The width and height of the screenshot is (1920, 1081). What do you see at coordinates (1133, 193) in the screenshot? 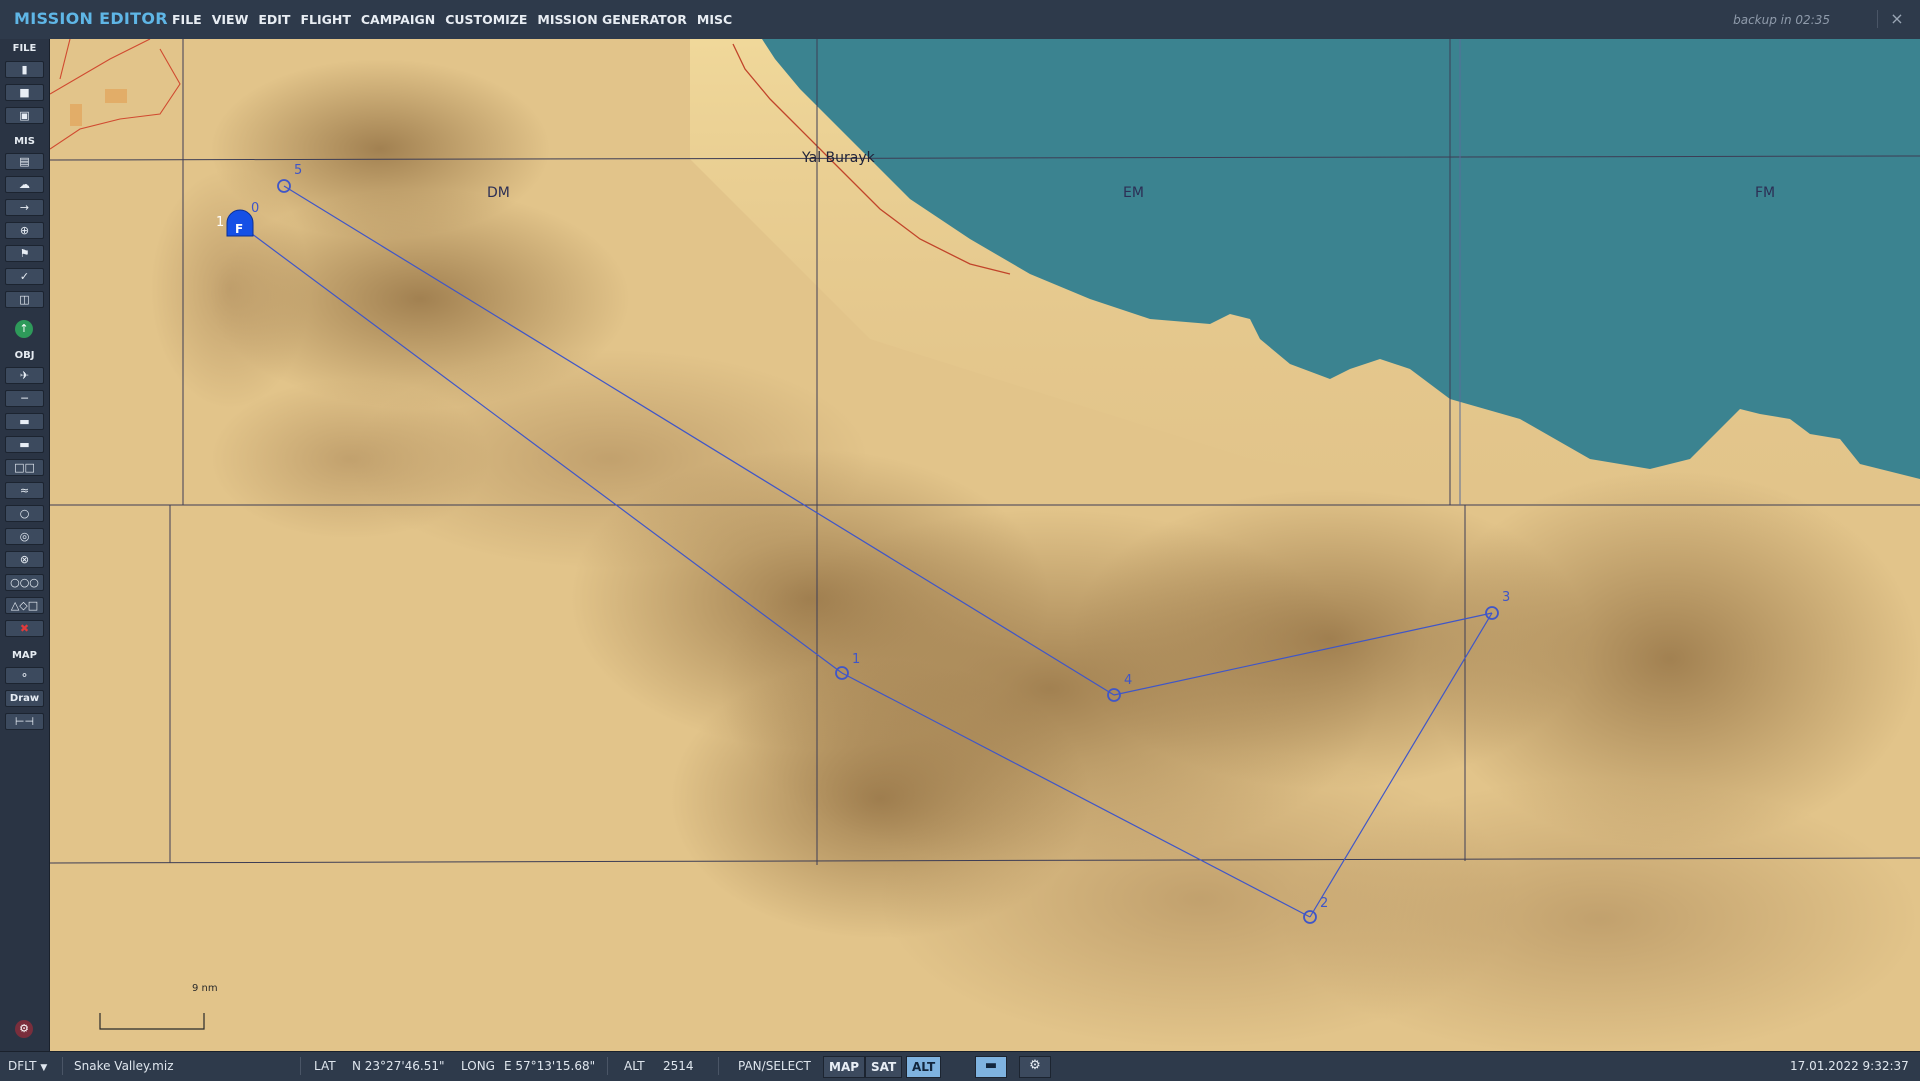
I see `grid-label-em: EM` at bounding box center [1133, 193].